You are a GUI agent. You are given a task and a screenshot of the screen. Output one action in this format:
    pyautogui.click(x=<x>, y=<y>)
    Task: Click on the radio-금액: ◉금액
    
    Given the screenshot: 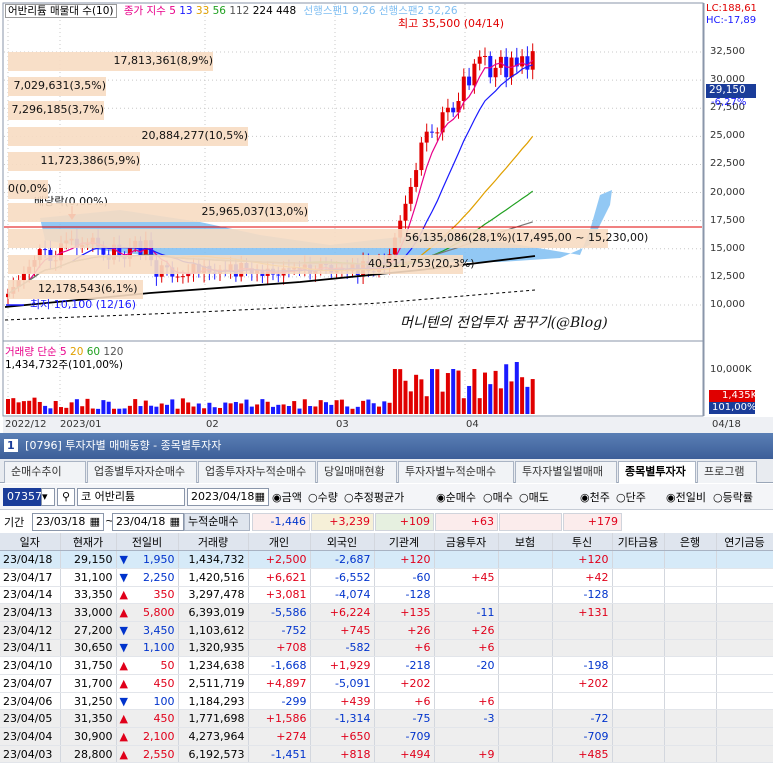 What is the action you would take?
    pyautogui.click(x=287, y=498)
    